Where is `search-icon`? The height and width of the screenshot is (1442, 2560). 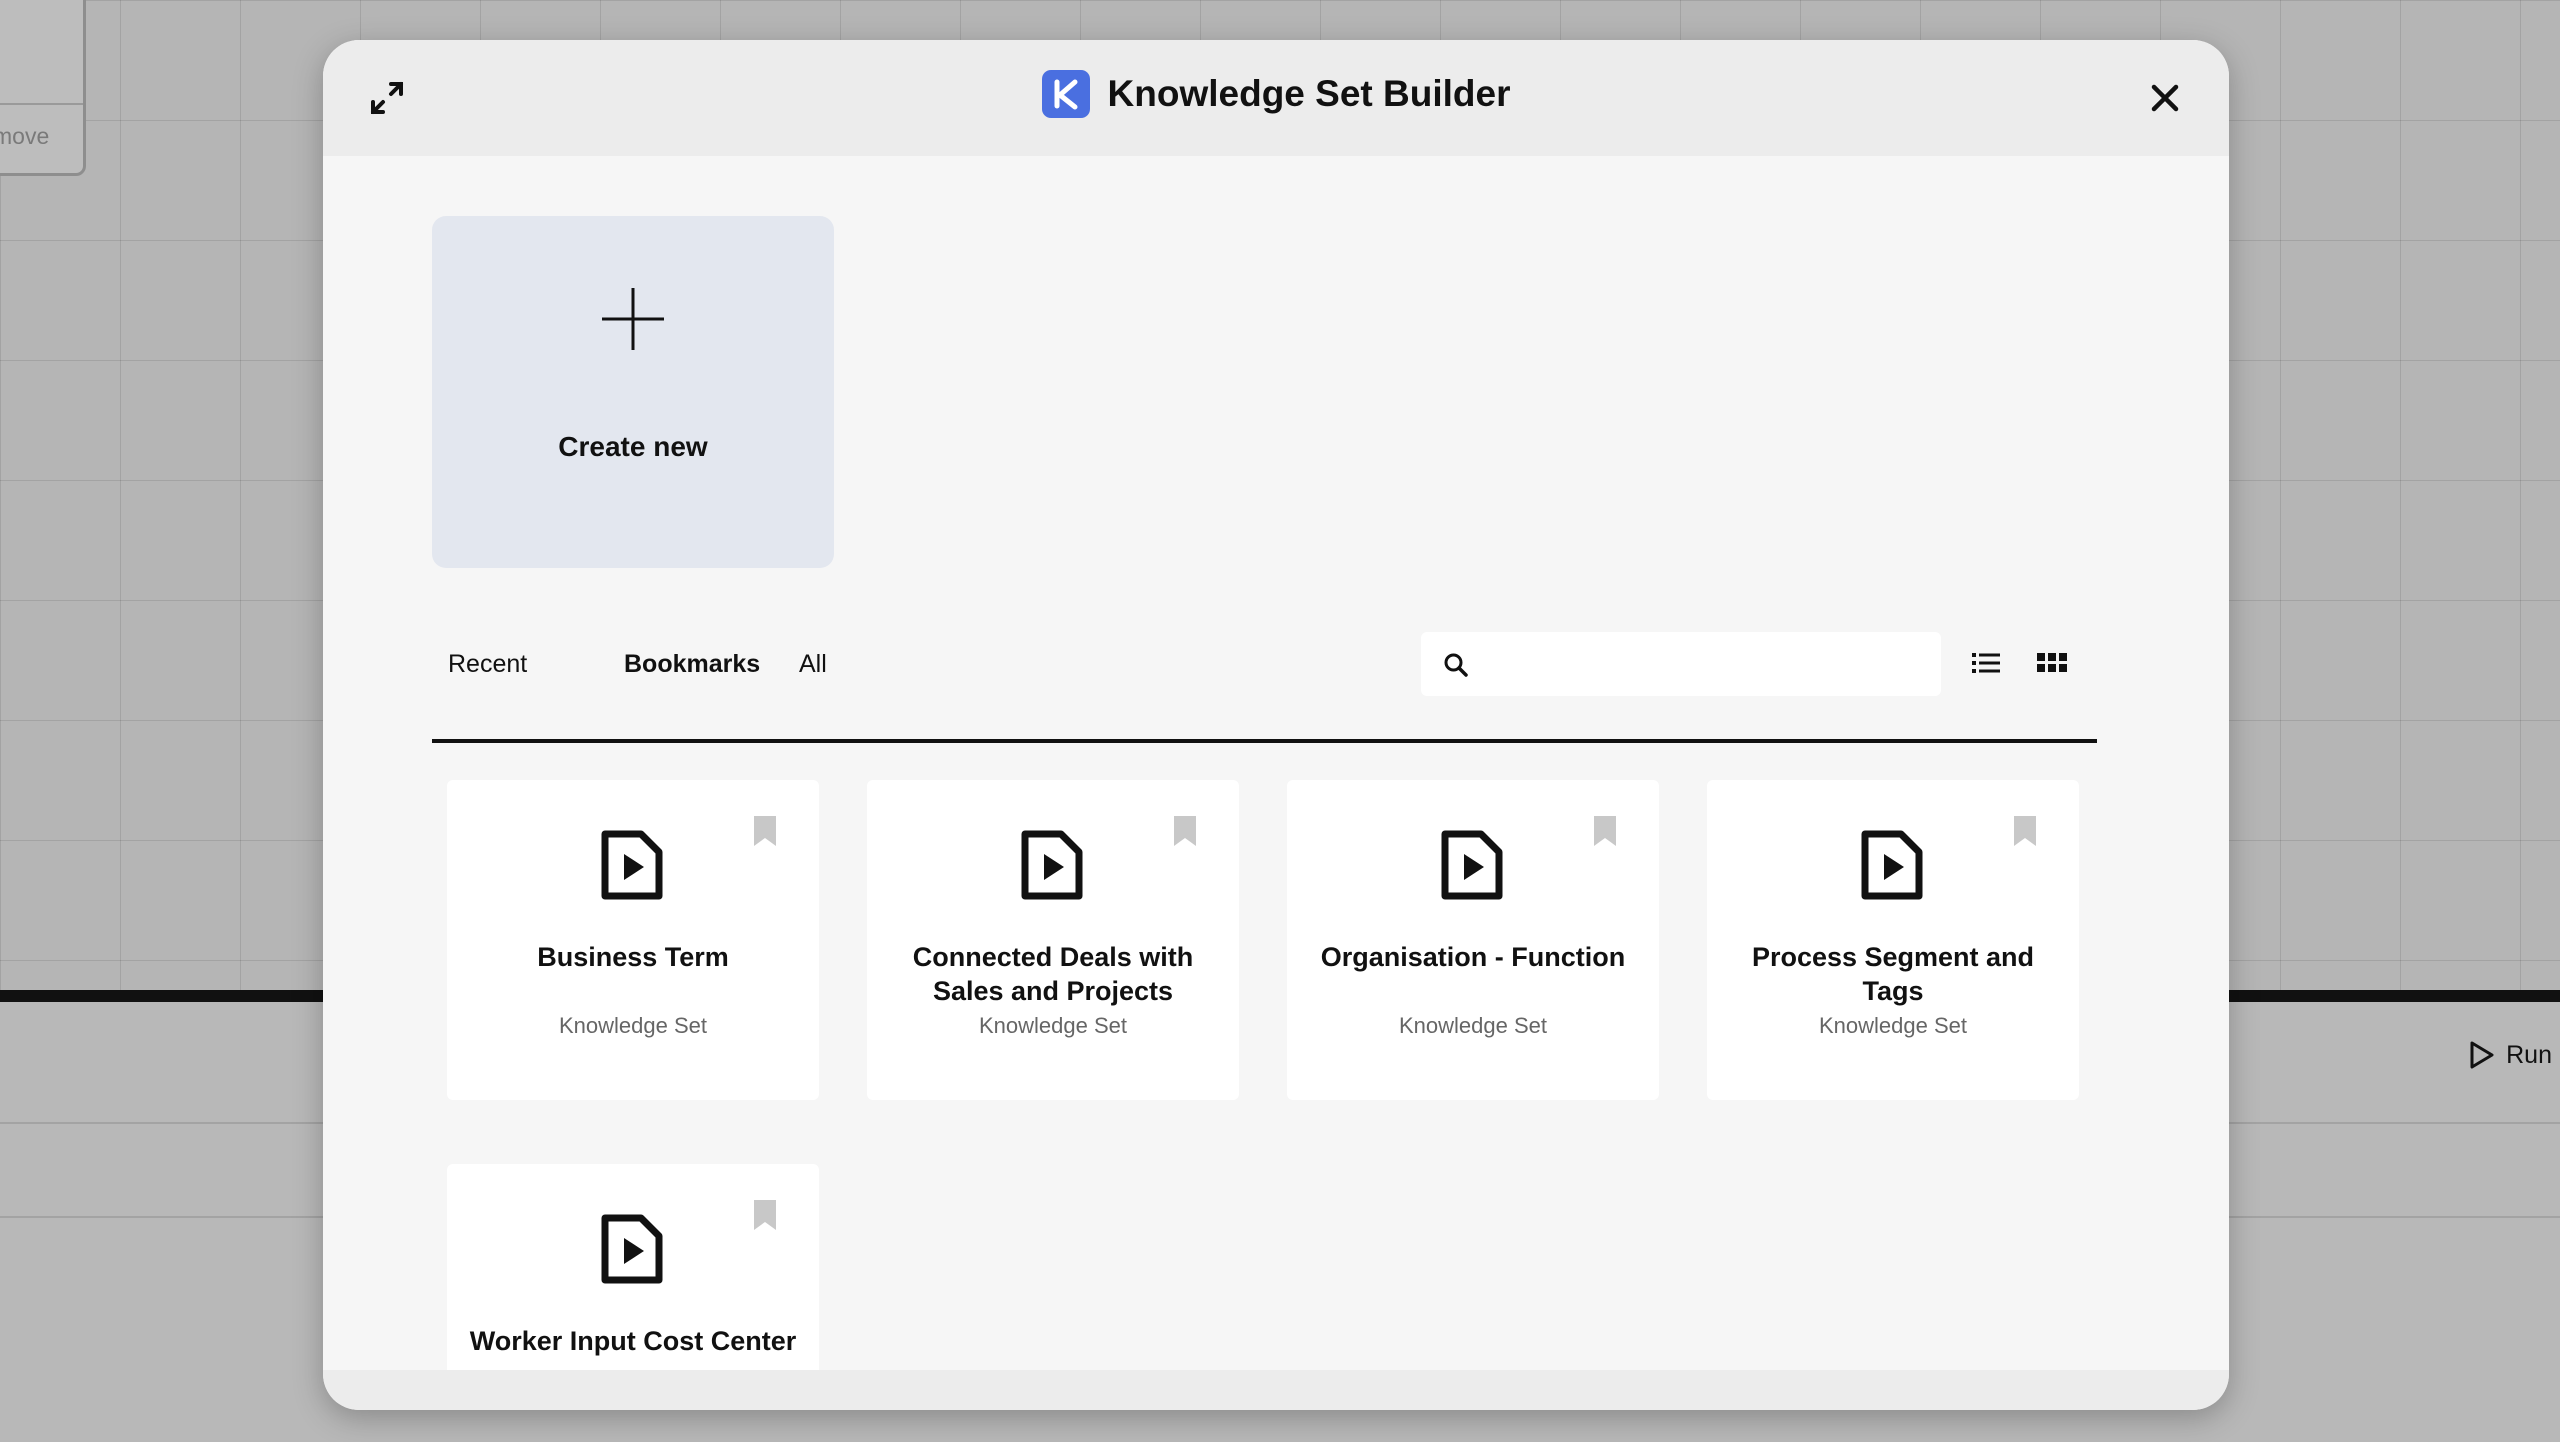 search-icon is located at coordinates (1456, 665).